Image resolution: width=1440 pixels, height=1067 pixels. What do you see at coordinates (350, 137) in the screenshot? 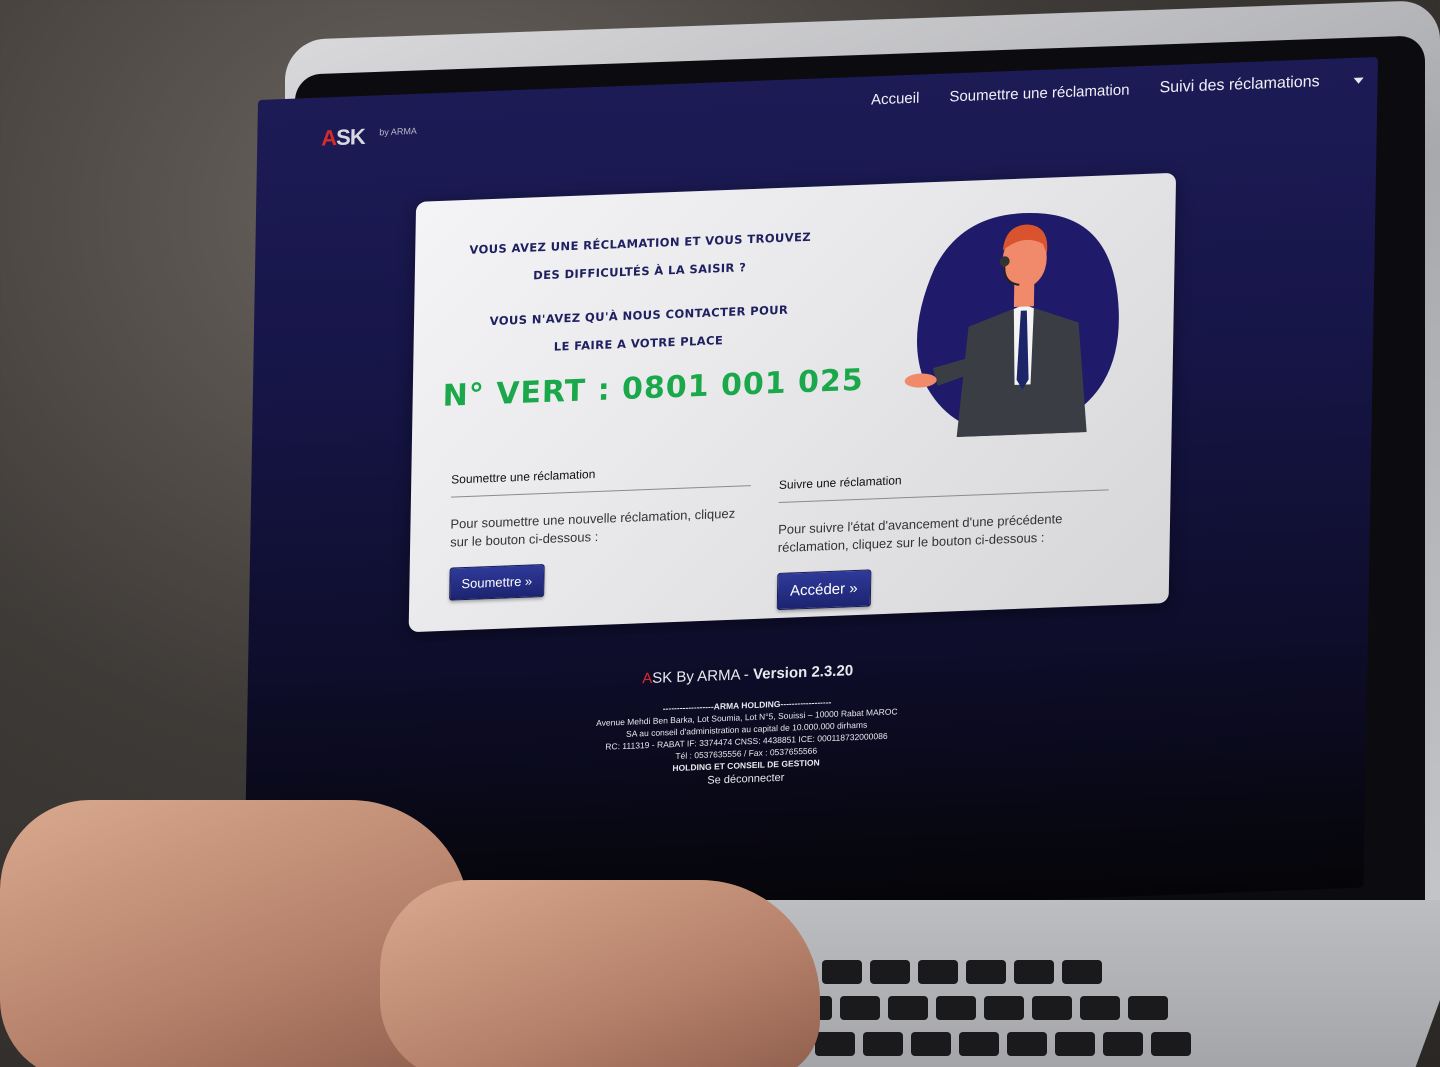
I see `logo-letters: SK` at bounding box center [350, 137].